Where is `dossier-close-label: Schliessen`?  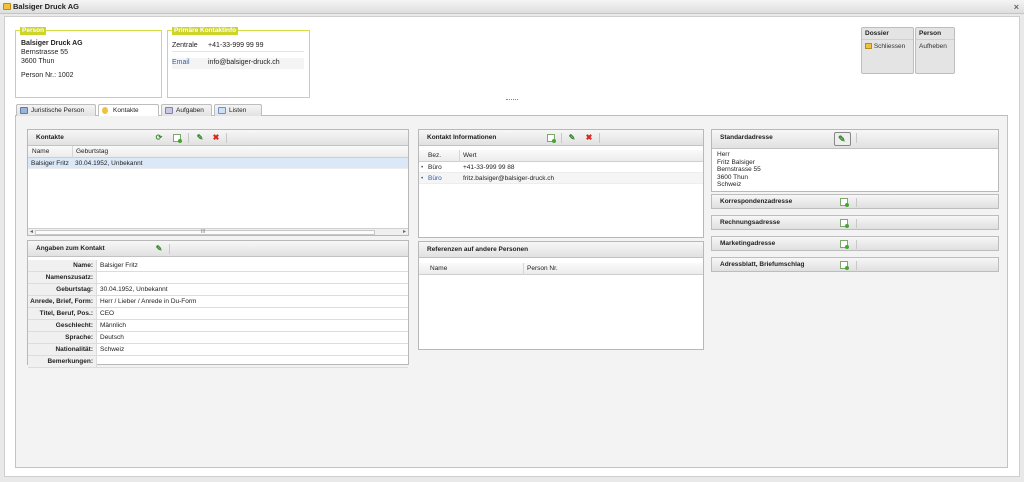
dossier-close-label: Schliessen is located at coordinates (889, 46).